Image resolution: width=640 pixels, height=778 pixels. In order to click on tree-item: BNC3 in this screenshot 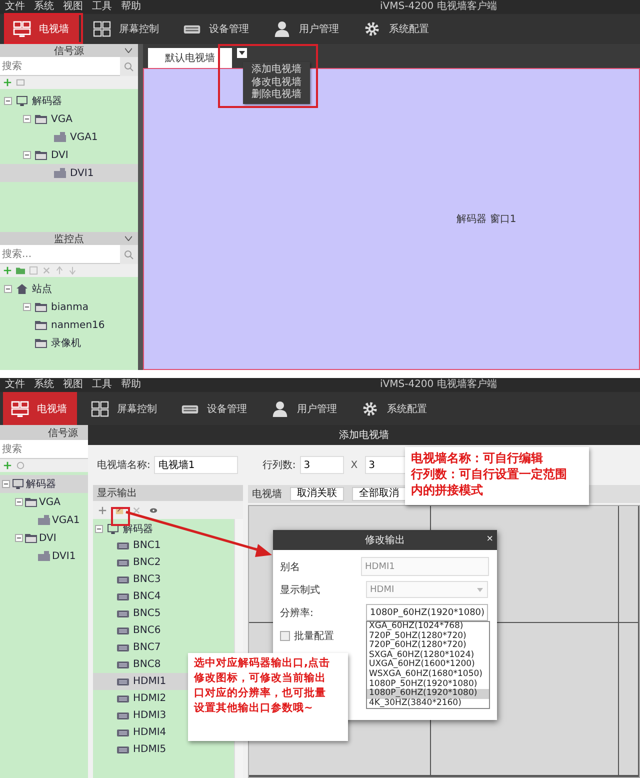, I will do `click(129, 579)`.